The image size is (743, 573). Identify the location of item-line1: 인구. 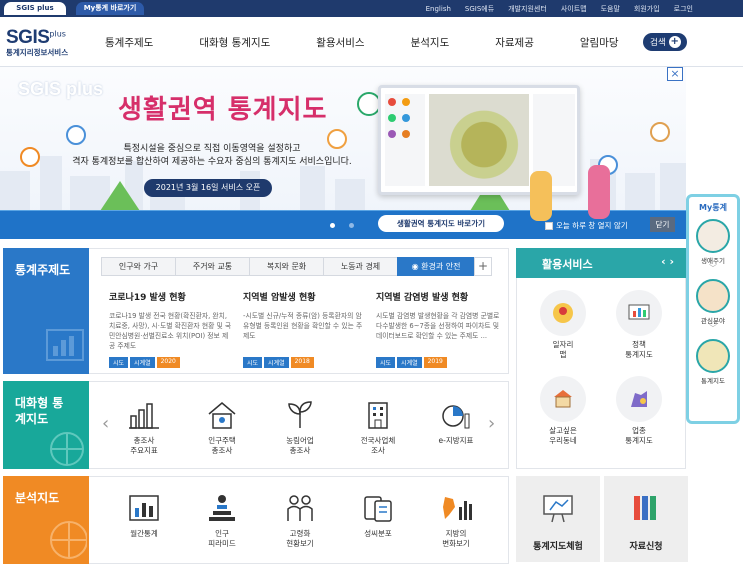
(222, 533).